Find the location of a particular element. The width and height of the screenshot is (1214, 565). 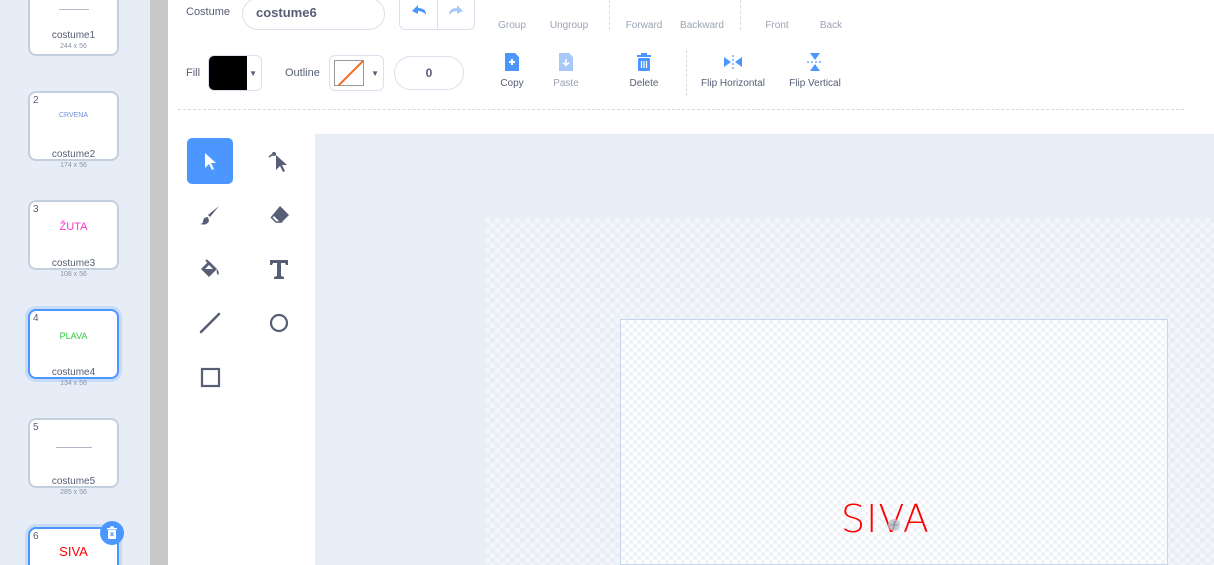

rectangle-icon is located at coordinates (210, 377).